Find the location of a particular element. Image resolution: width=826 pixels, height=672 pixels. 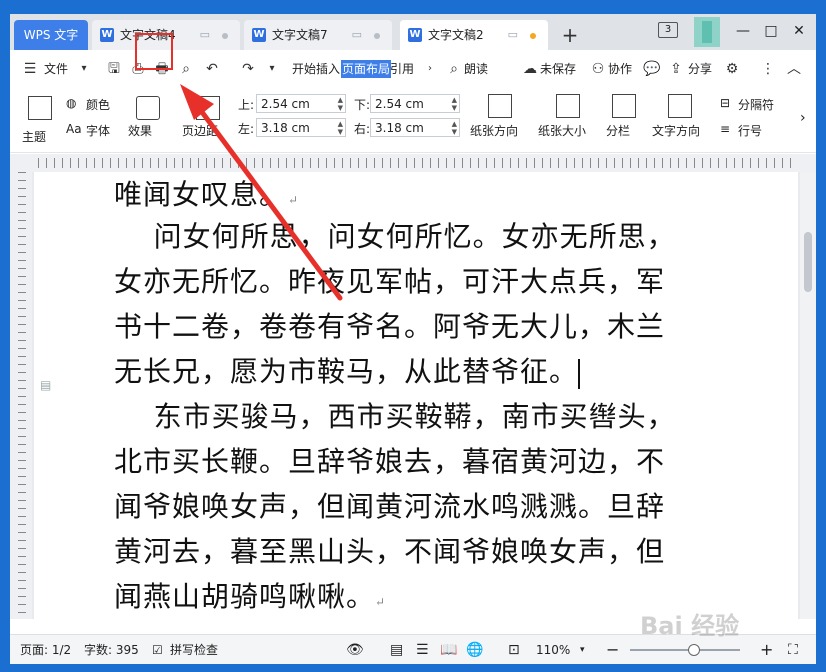

separator-button: 分隔符 is located at coordinates (756, 104).